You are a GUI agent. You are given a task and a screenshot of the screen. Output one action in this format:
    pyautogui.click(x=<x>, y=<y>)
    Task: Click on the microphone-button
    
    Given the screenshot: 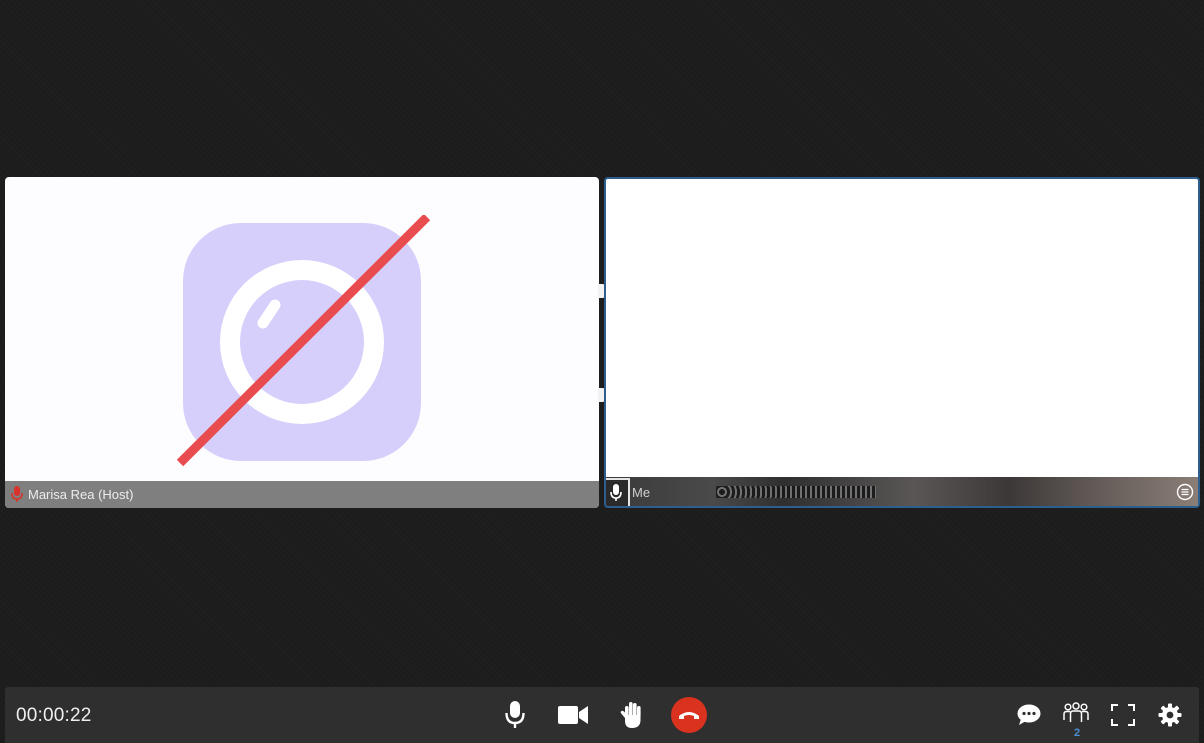 What is the action you would take?
    pyautogui.click(x=515, y=715)
    